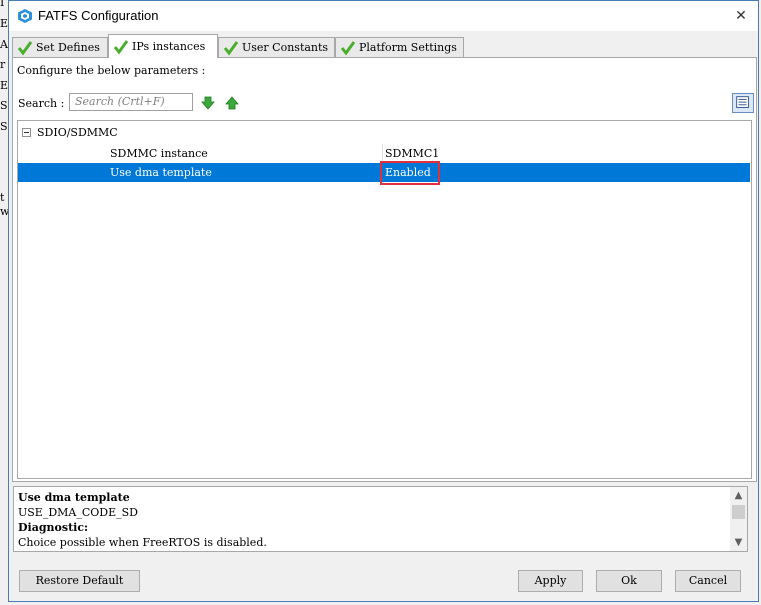  I want to click on tab-set-defines: Set Defines, so click(60, 47).